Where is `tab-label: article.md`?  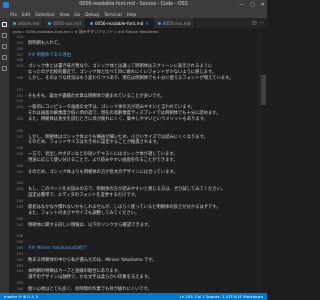 tab-label: article.md is located at coordinates (29, 23).